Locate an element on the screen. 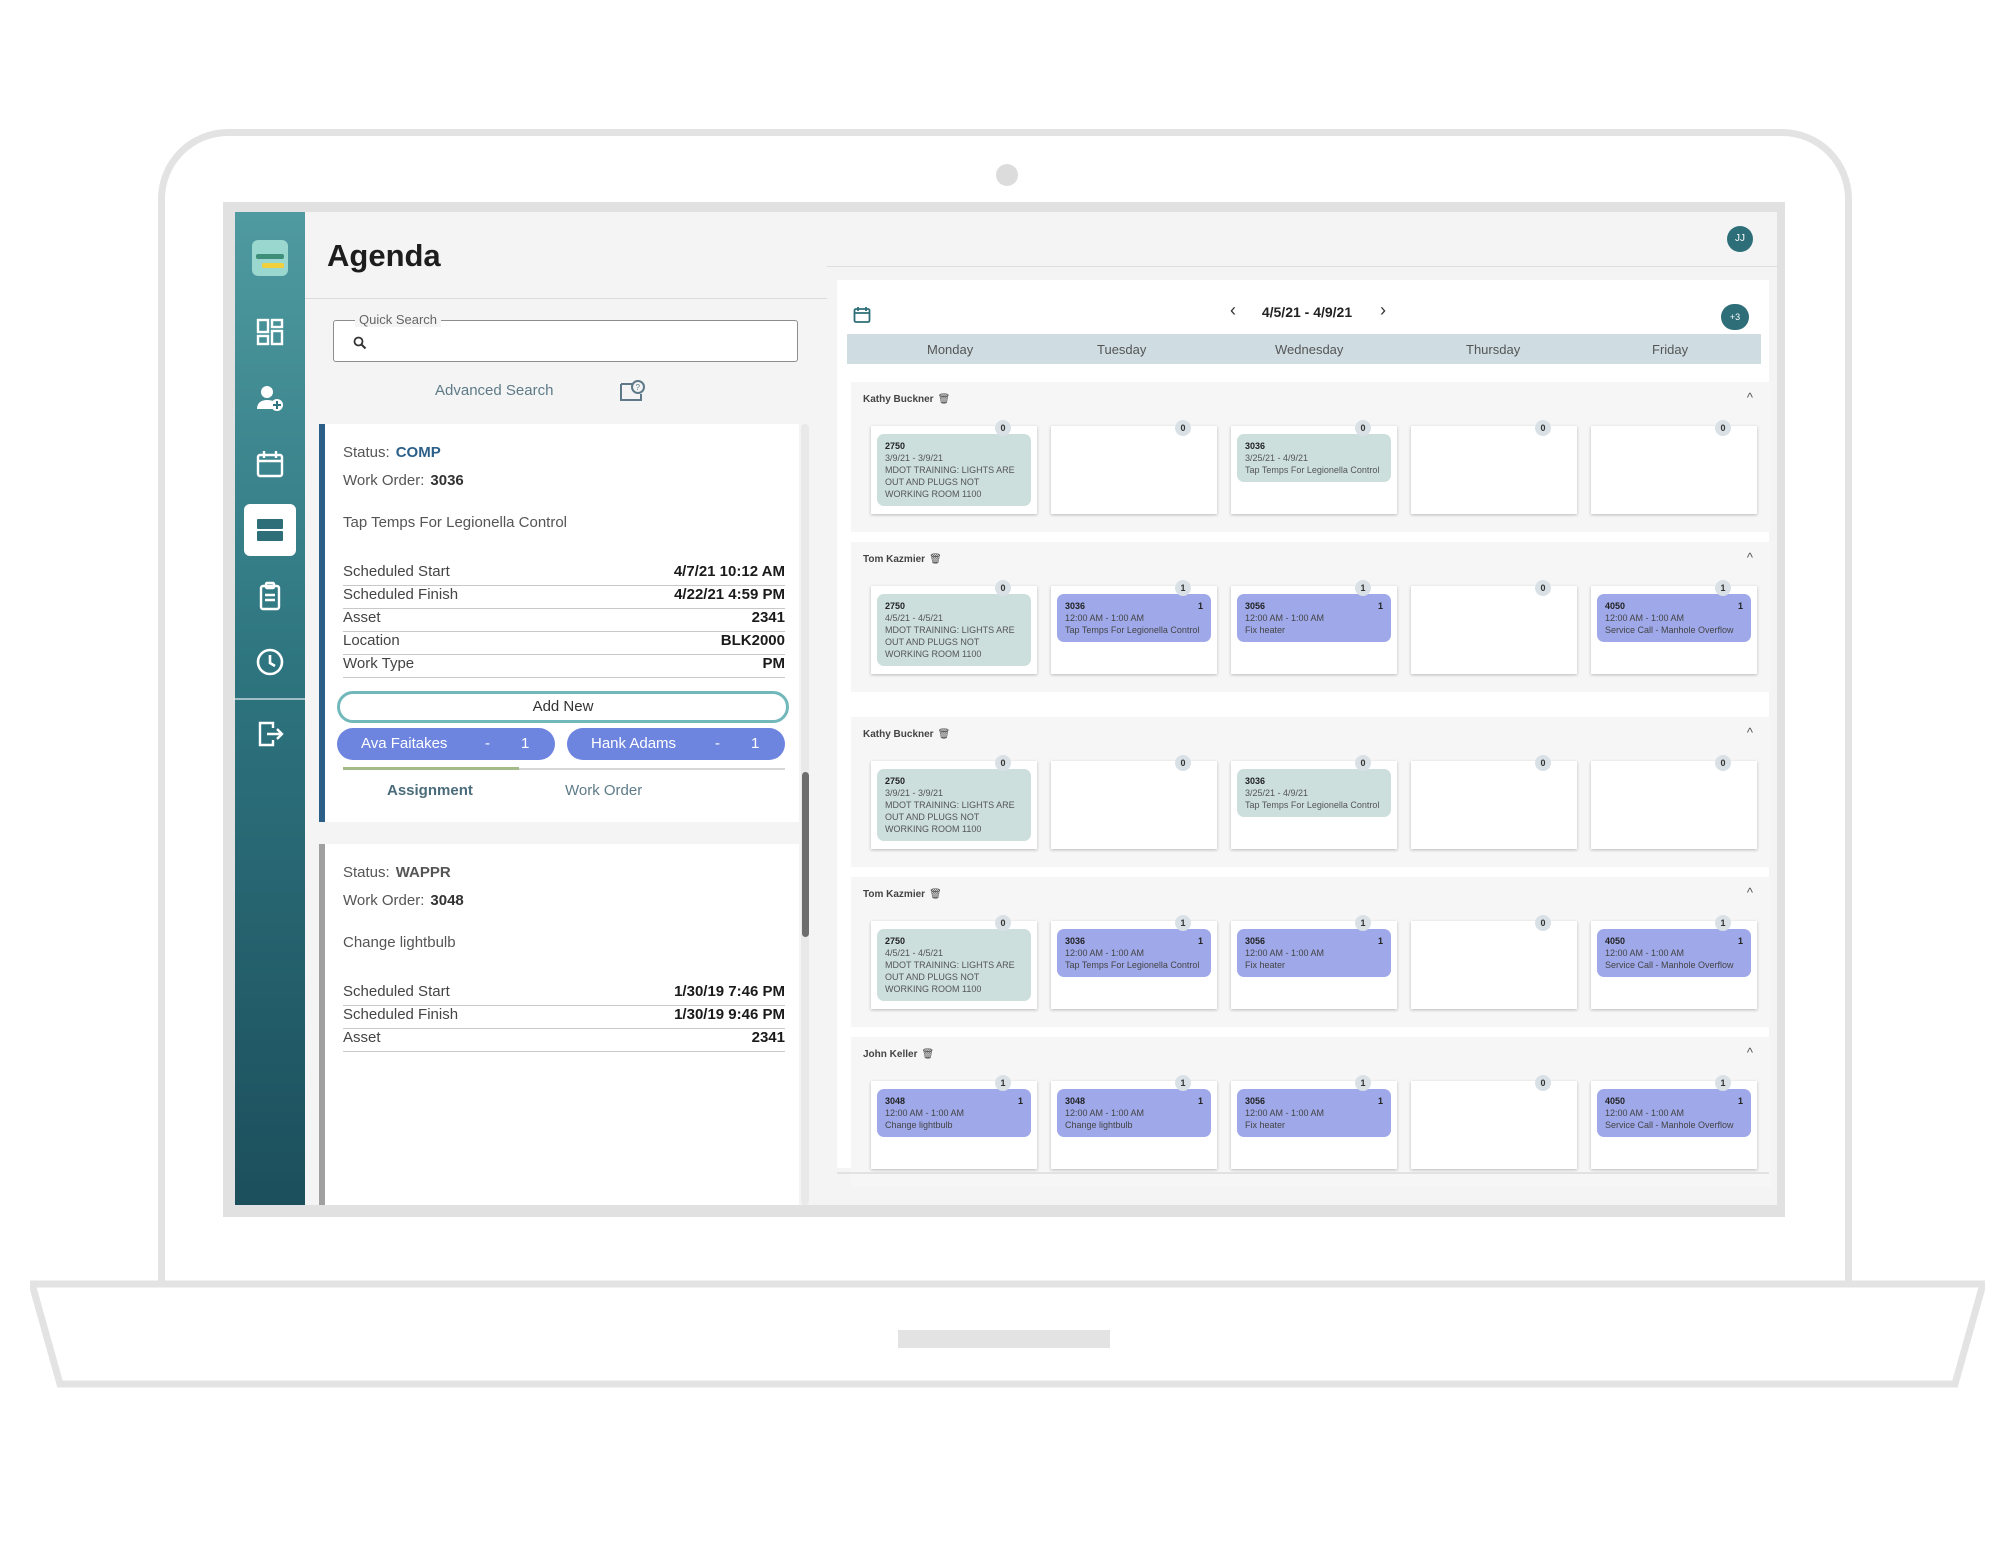 The image size is (2000, 1545). day-header: Tuesday is located at coordinates (1122, 349).